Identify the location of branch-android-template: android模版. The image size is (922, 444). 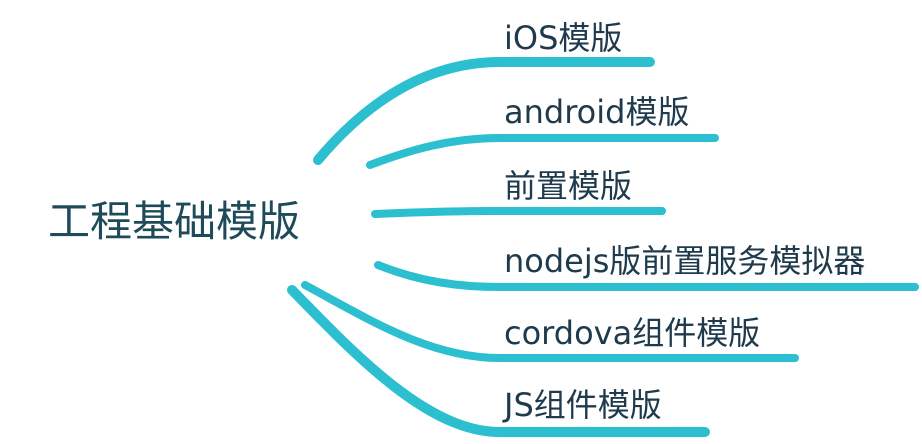
(597, 112).